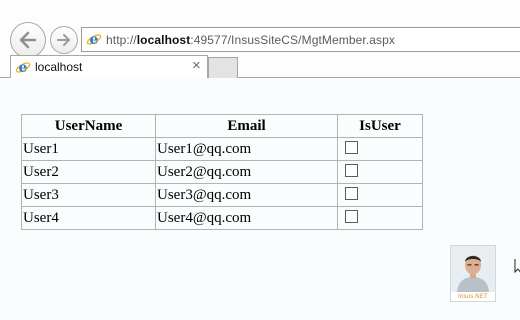 This screenshot has height=320, width=520. Describe the element at coordinates (246, 149) in the screenshot. I see `email-cell: User1@qq.com` at that location.